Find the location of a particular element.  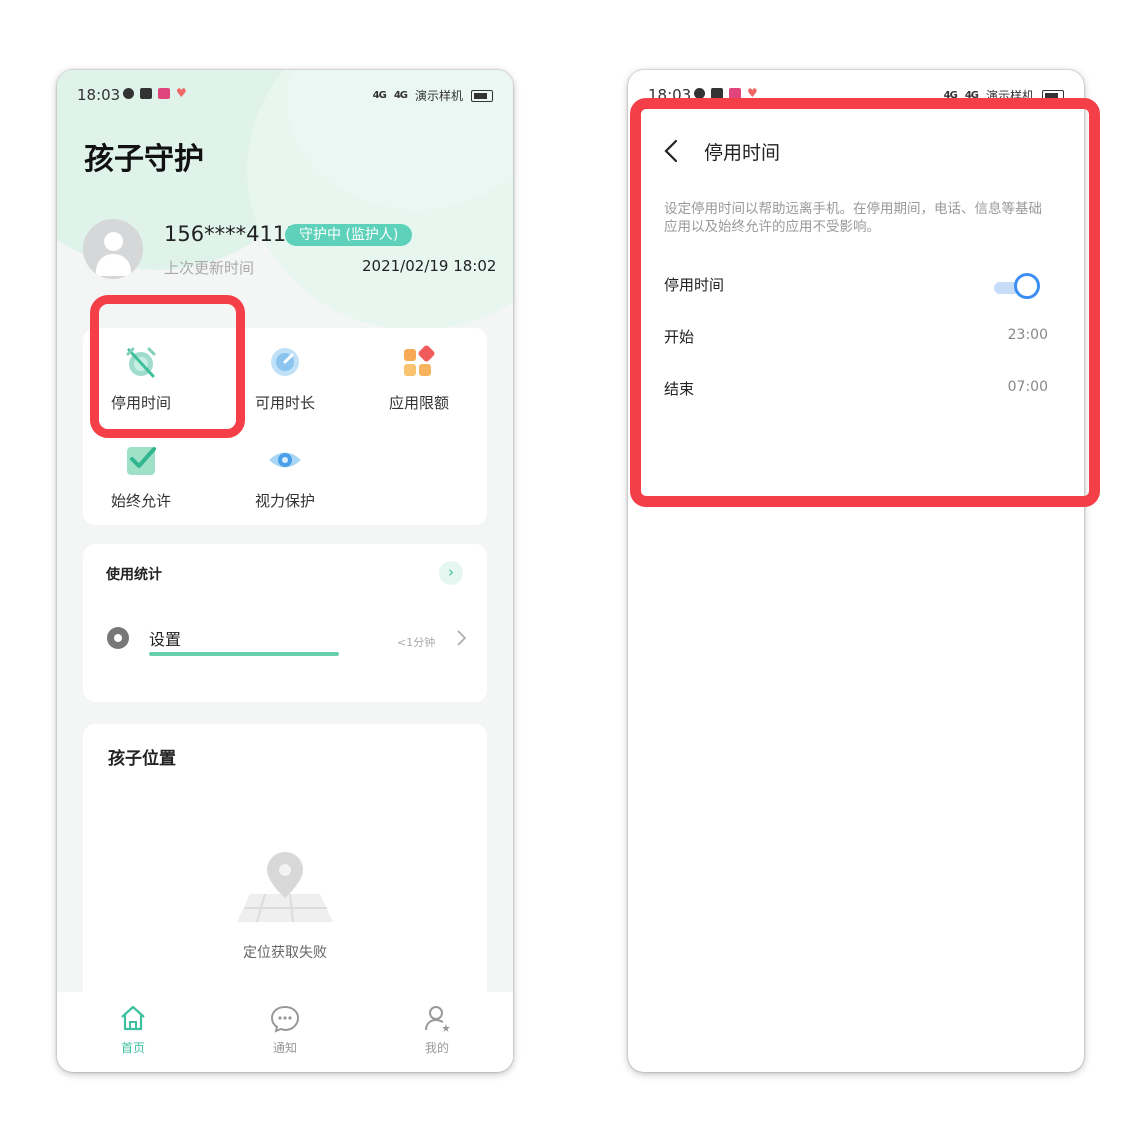

tab-profile: 我的 is located at coordinates (437, 1029).